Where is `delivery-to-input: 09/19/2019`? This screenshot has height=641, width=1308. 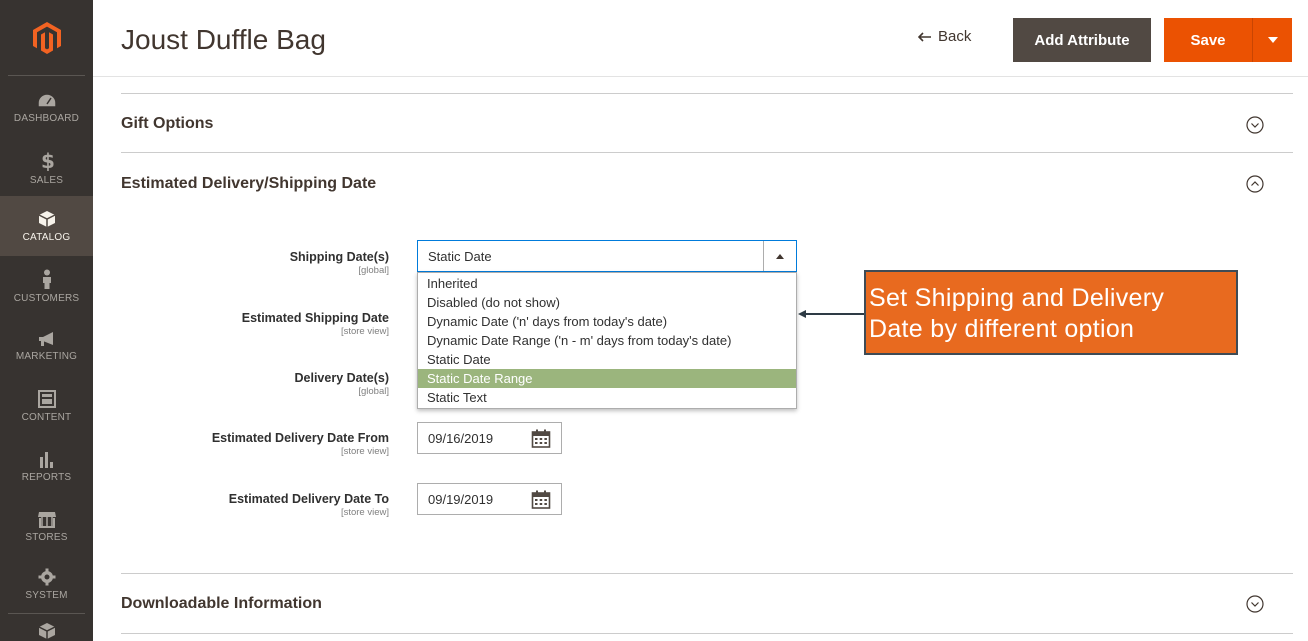 delivery-to-input: 09/19/2019 is located at coordinates (489, 499).